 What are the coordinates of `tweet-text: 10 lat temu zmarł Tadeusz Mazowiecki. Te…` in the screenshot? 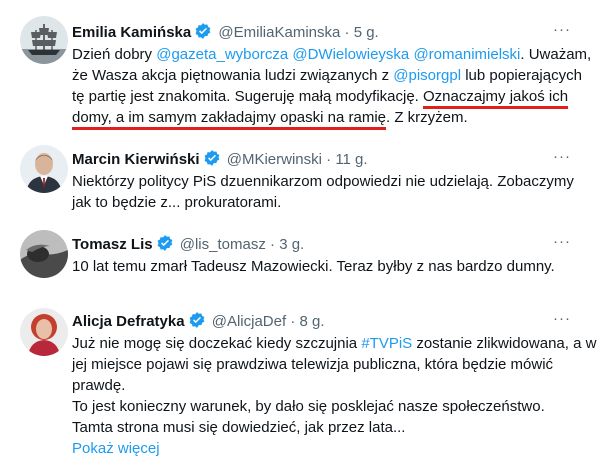 It's located at (313, 266).